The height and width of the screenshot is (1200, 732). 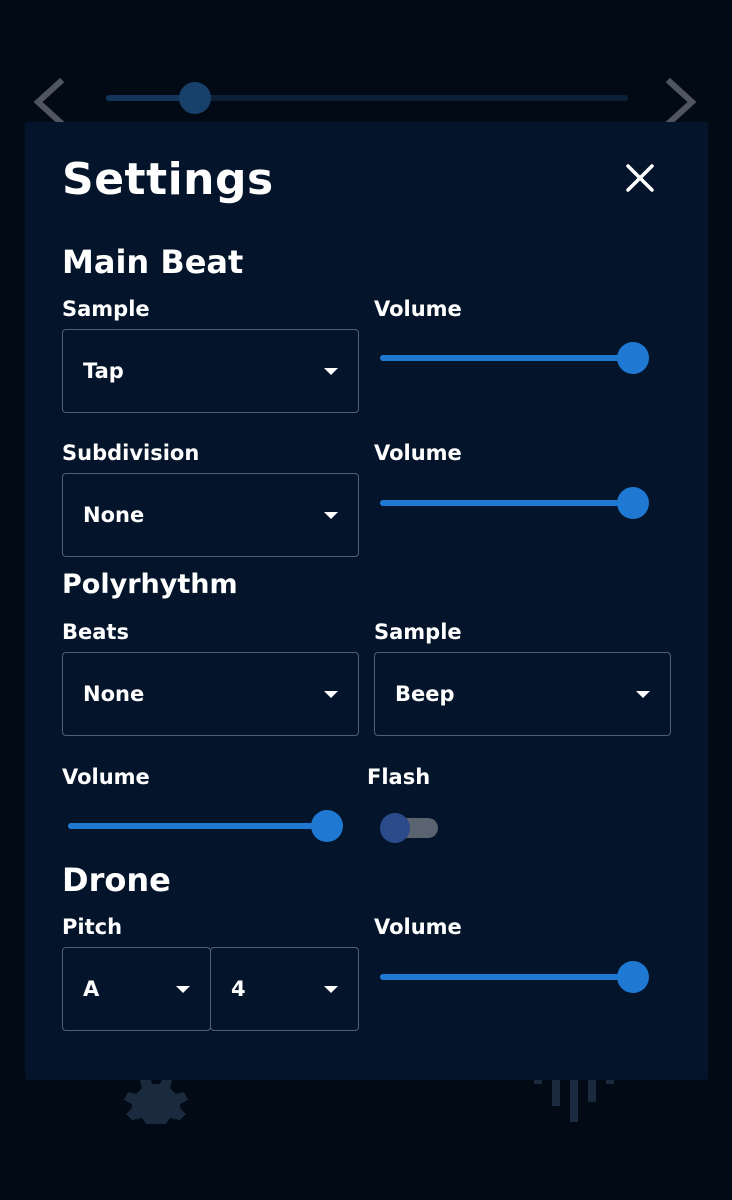 What do you see at coordinates (103, 371) in the screenshot?
I see `sample-select-value: Tap` at bounding box center [103, 371].